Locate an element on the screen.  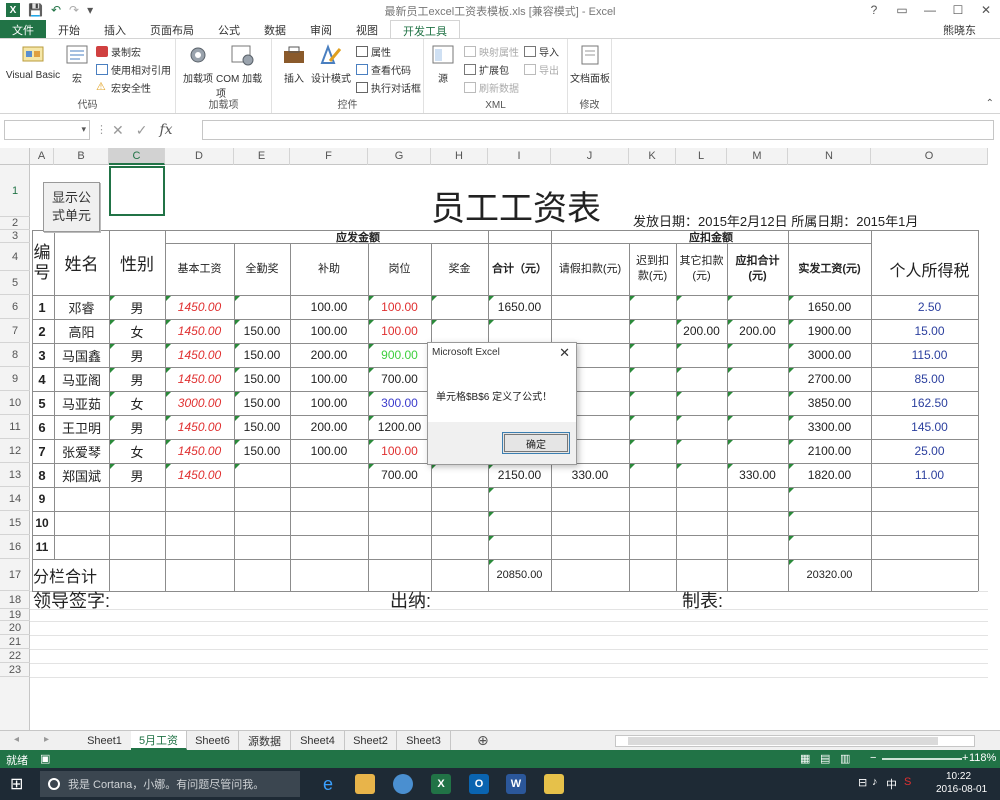
record-macro-button: 录制宏 is located at coordinates (118, 51).